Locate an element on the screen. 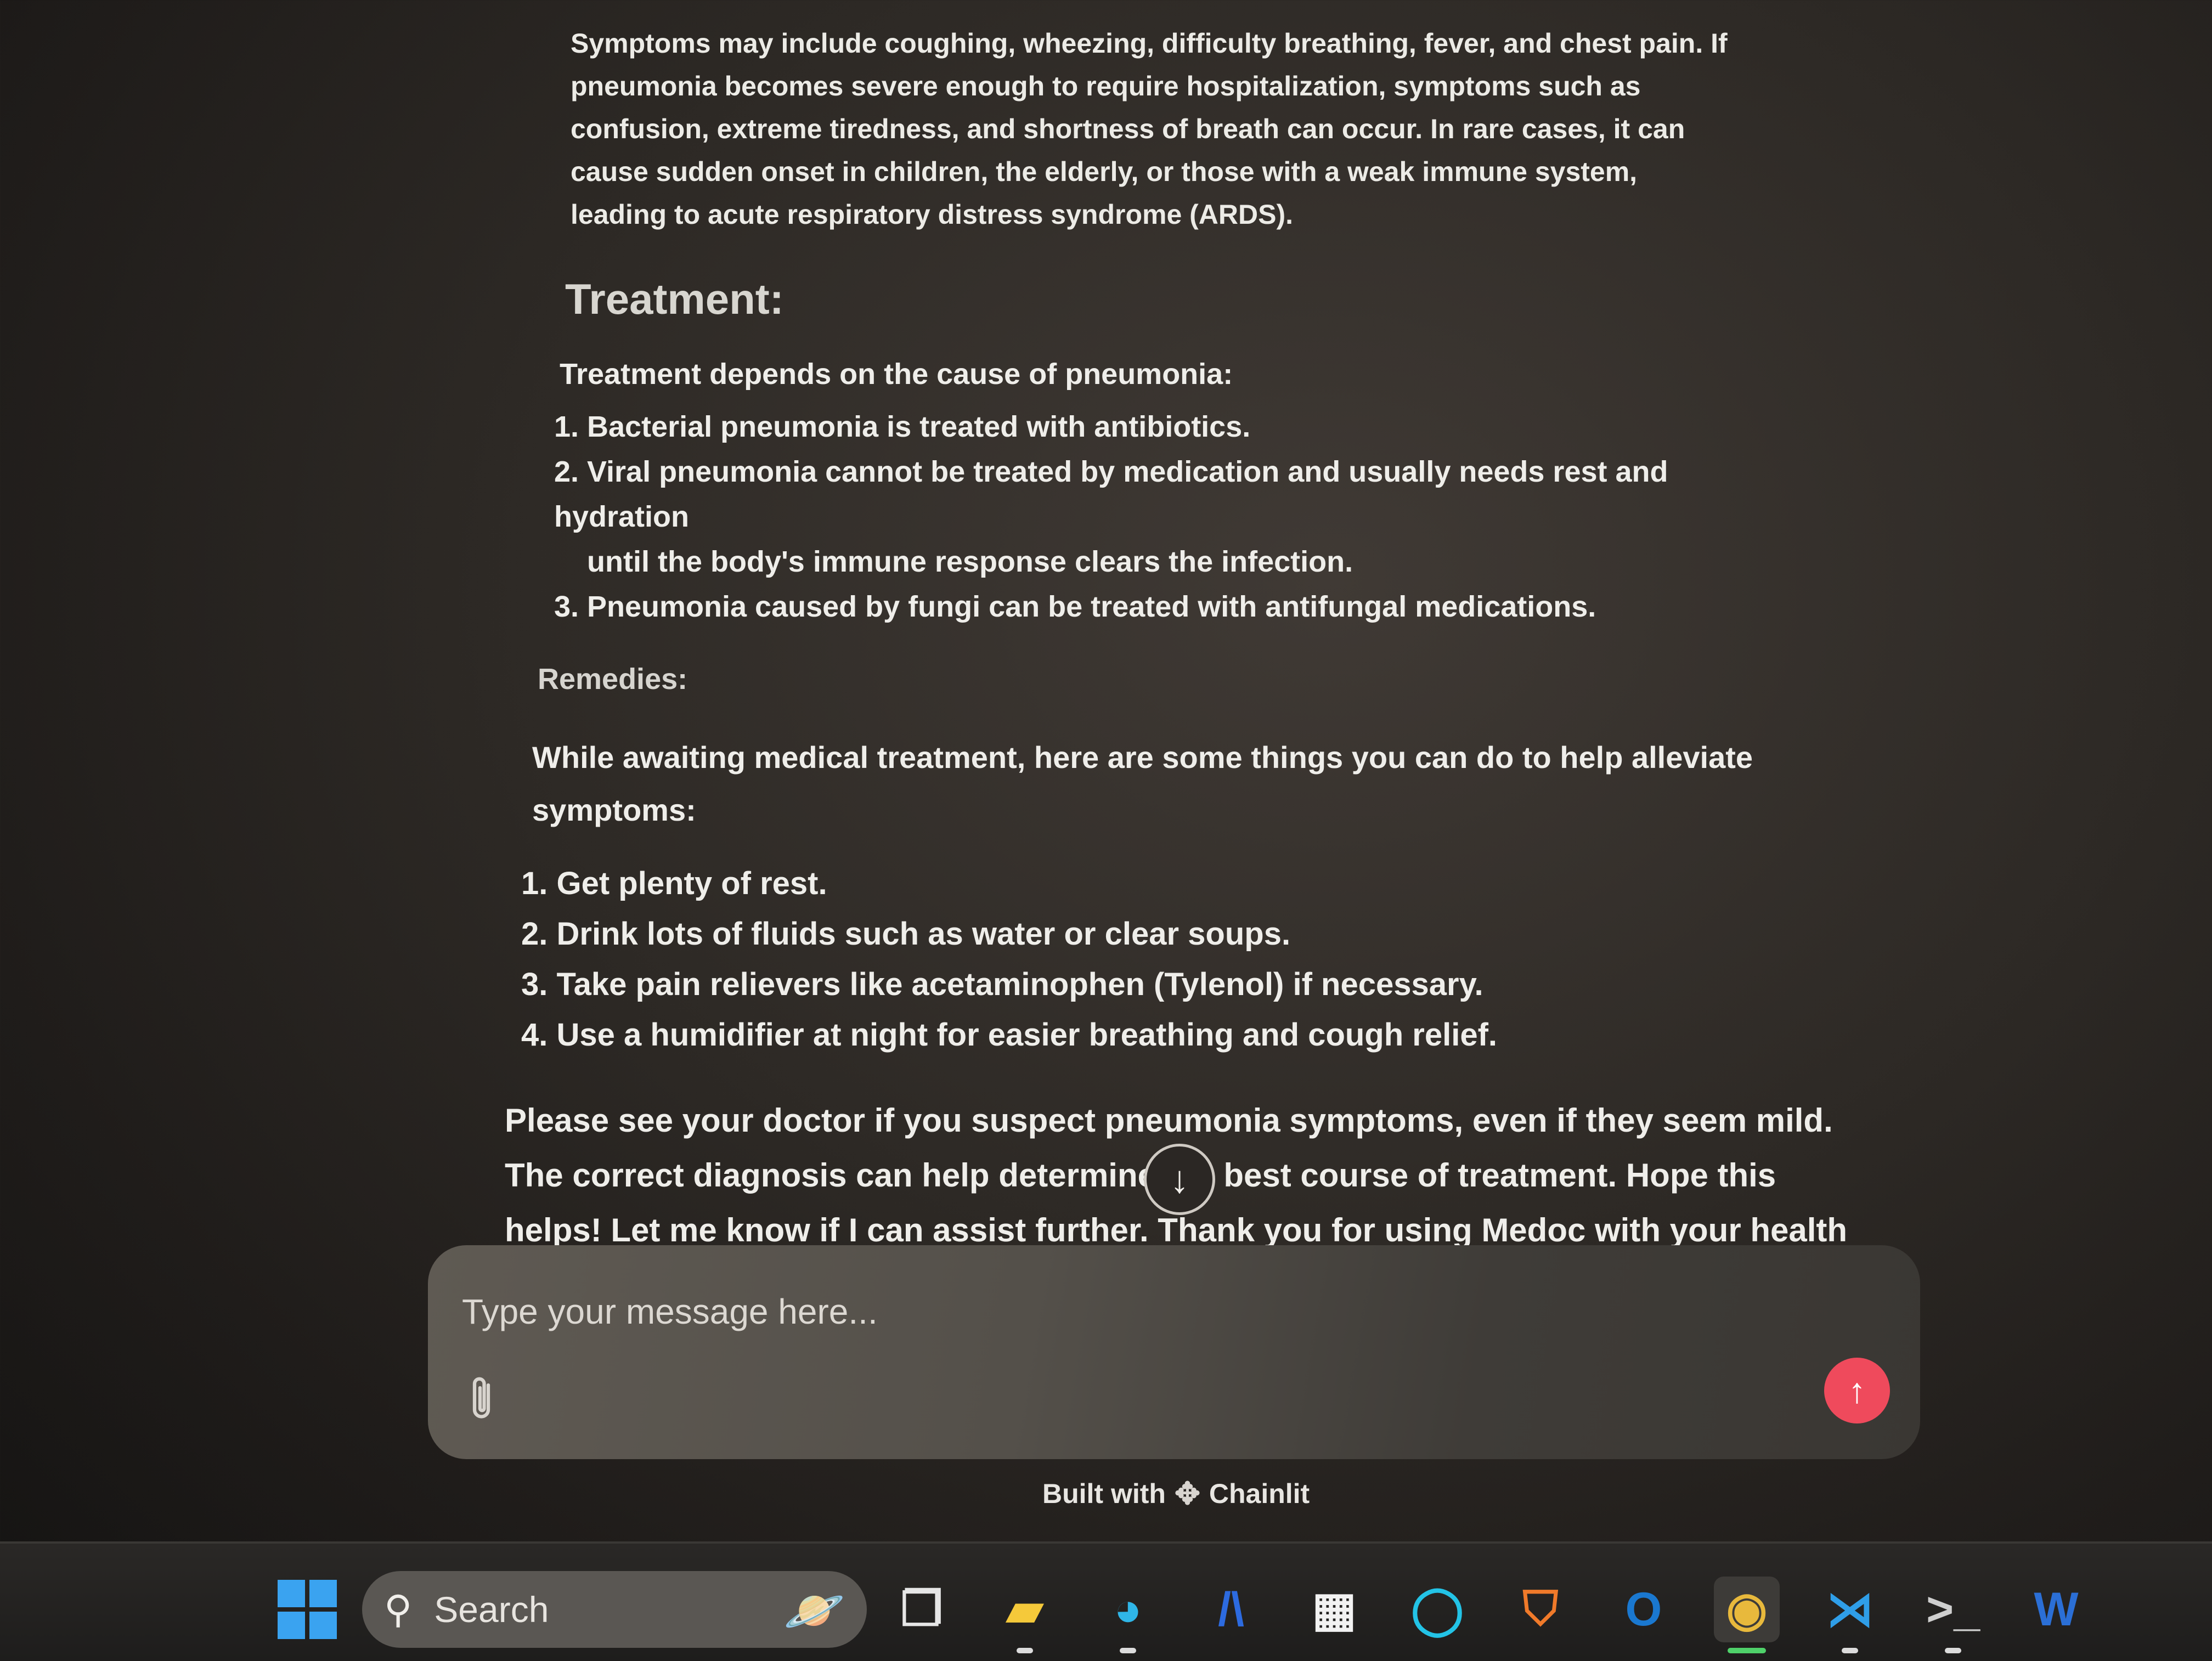  search-highlight-icon: 🪐 is located at coordinates (814, 1611).